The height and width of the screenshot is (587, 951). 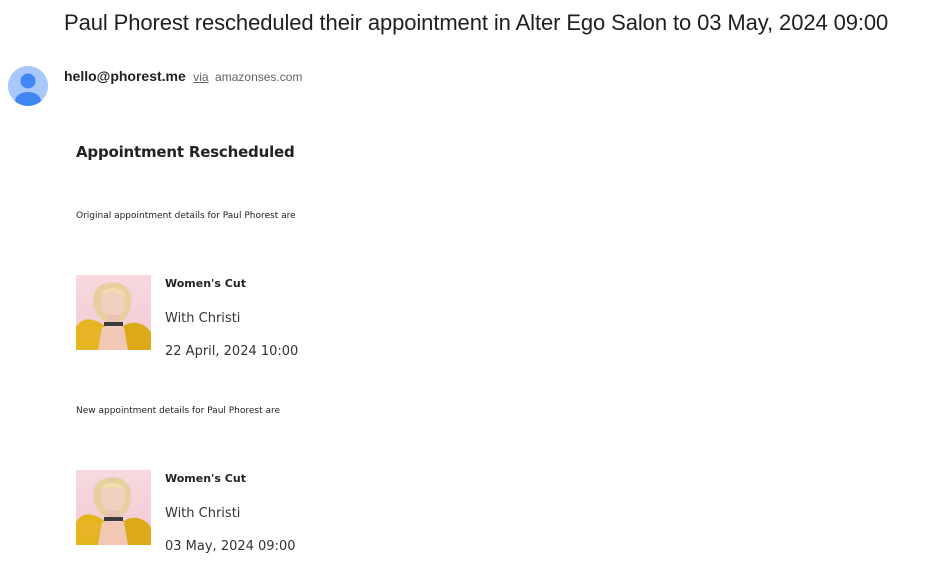 What do you see at coordinates (232, 351) in the screenshot?
I see `appointment-datetime: 22 April, 2024 10:00` at bounding box center [232, 351].